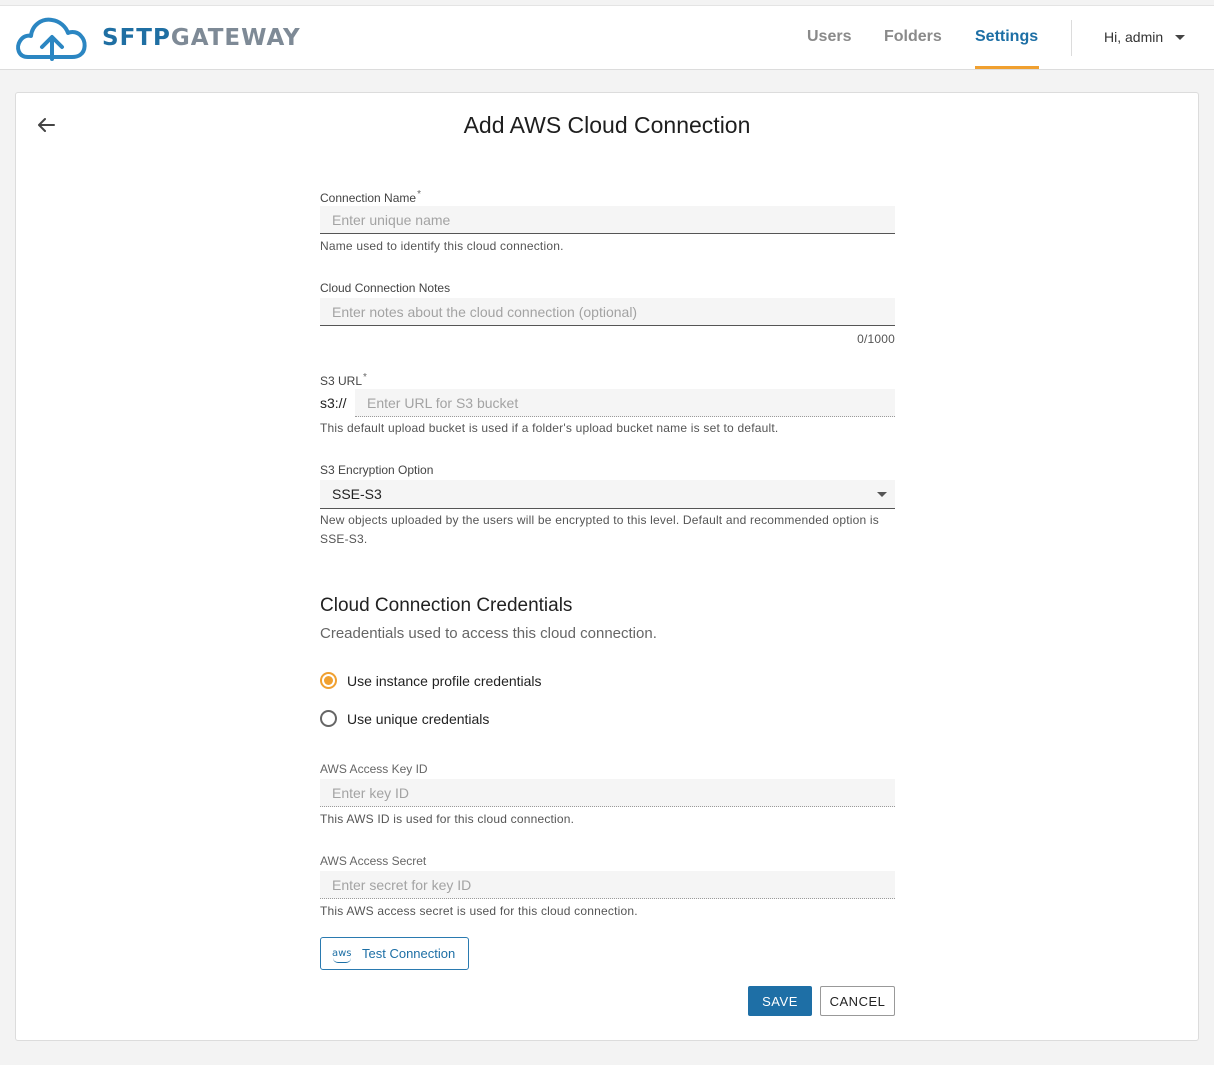  What do you see at coordinates (377, 470) in the screenshot?
I see `encryption-label: S3 Encryption Option` at bounding box center [377, 470].